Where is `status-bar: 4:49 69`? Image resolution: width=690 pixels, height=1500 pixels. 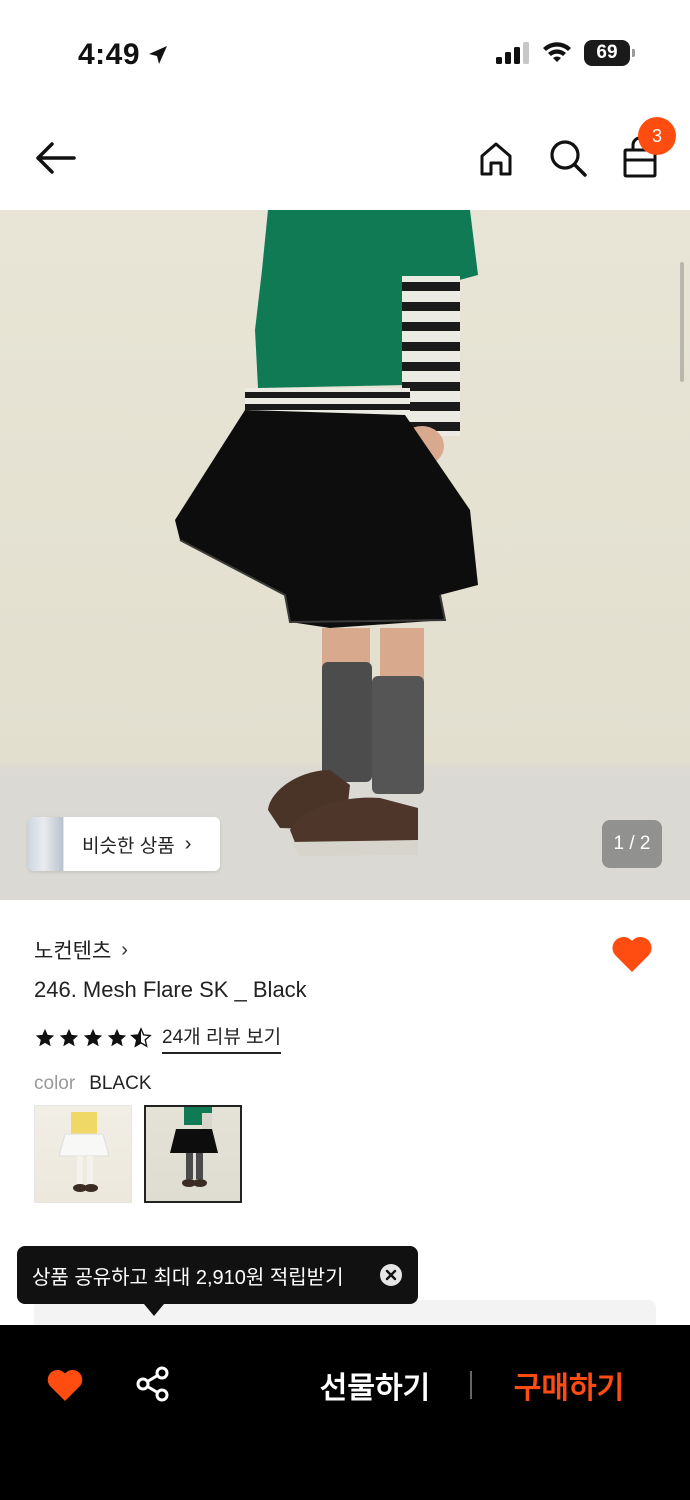 status-bar: 4:49 69 is located at coordinates (345, 55).